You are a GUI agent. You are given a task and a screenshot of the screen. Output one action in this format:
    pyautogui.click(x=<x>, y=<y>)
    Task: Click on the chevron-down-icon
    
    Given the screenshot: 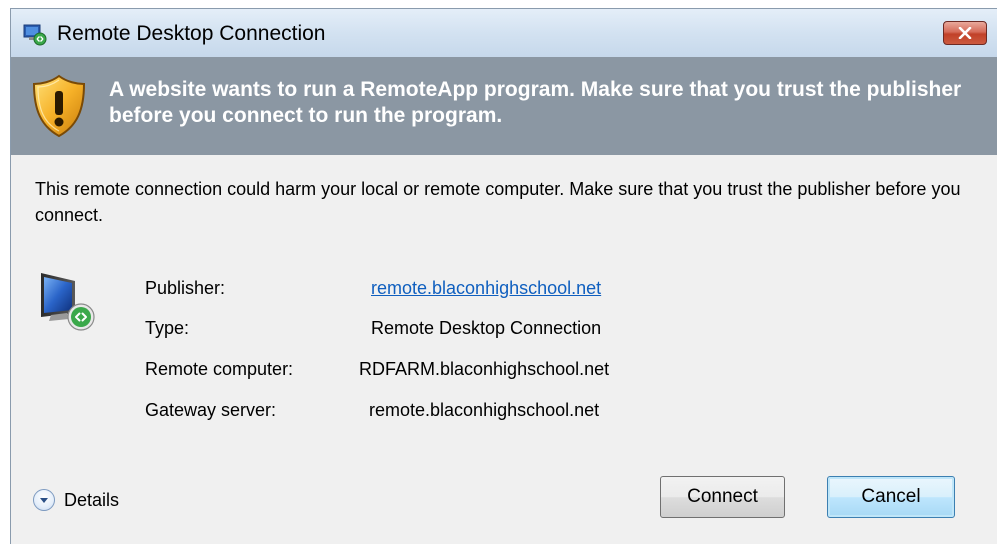 What is the action you would take?
    pyautogui.click(x=44, y=500)
    